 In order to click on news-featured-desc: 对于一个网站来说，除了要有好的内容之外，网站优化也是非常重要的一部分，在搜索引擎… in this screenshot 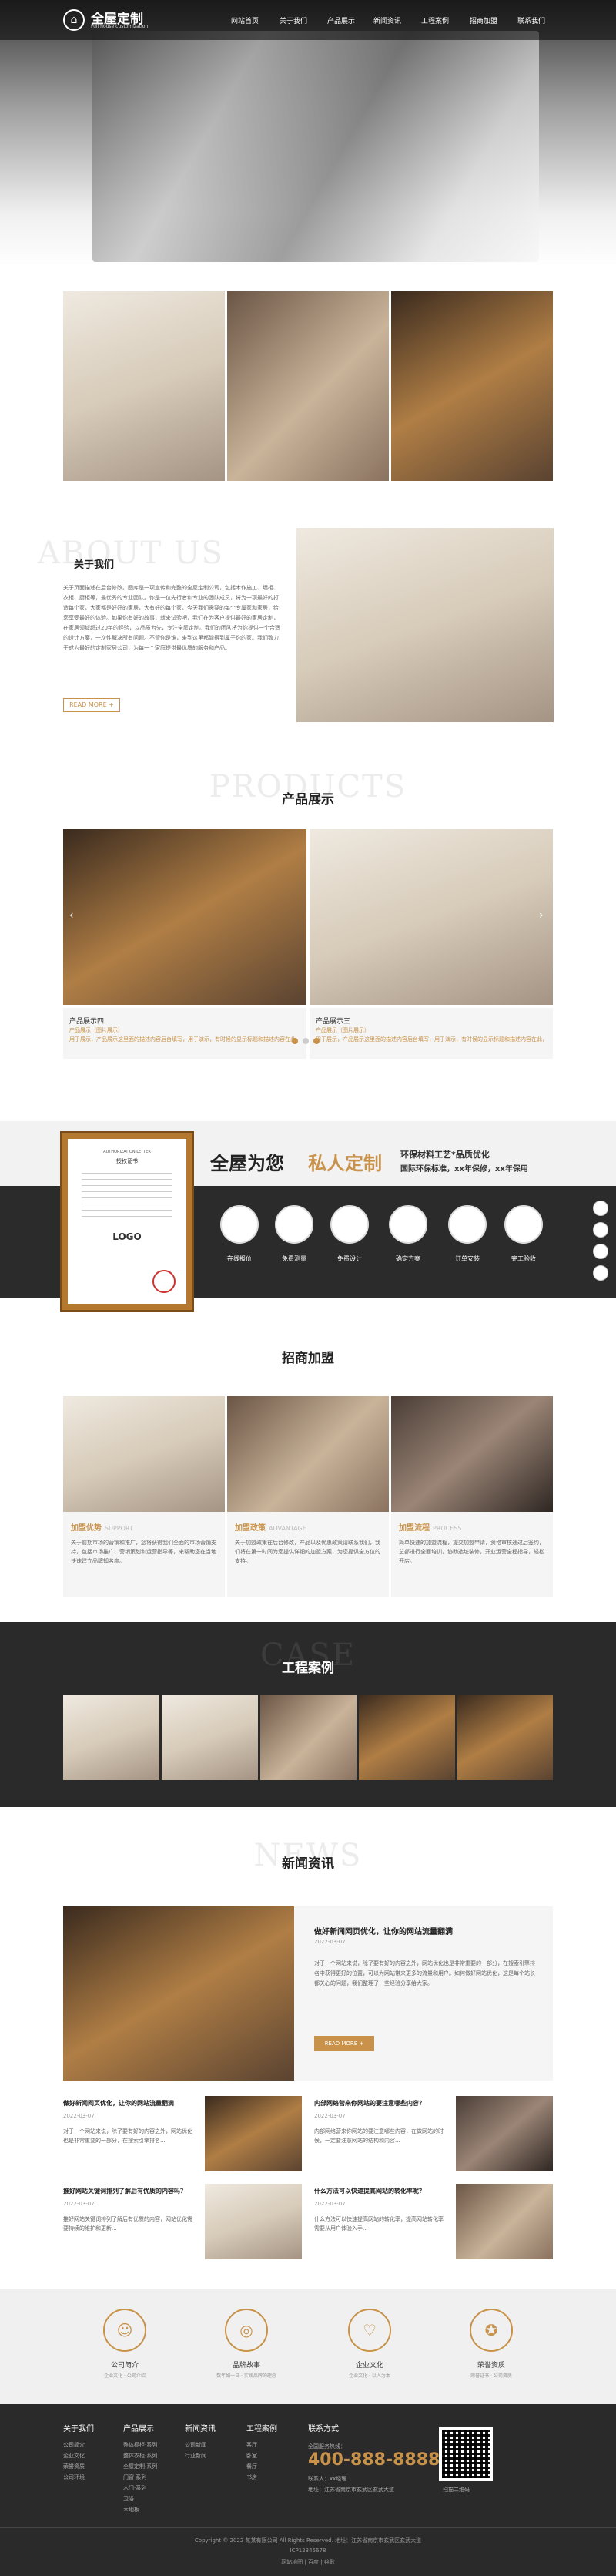, I will do `click(424, 1973)`.